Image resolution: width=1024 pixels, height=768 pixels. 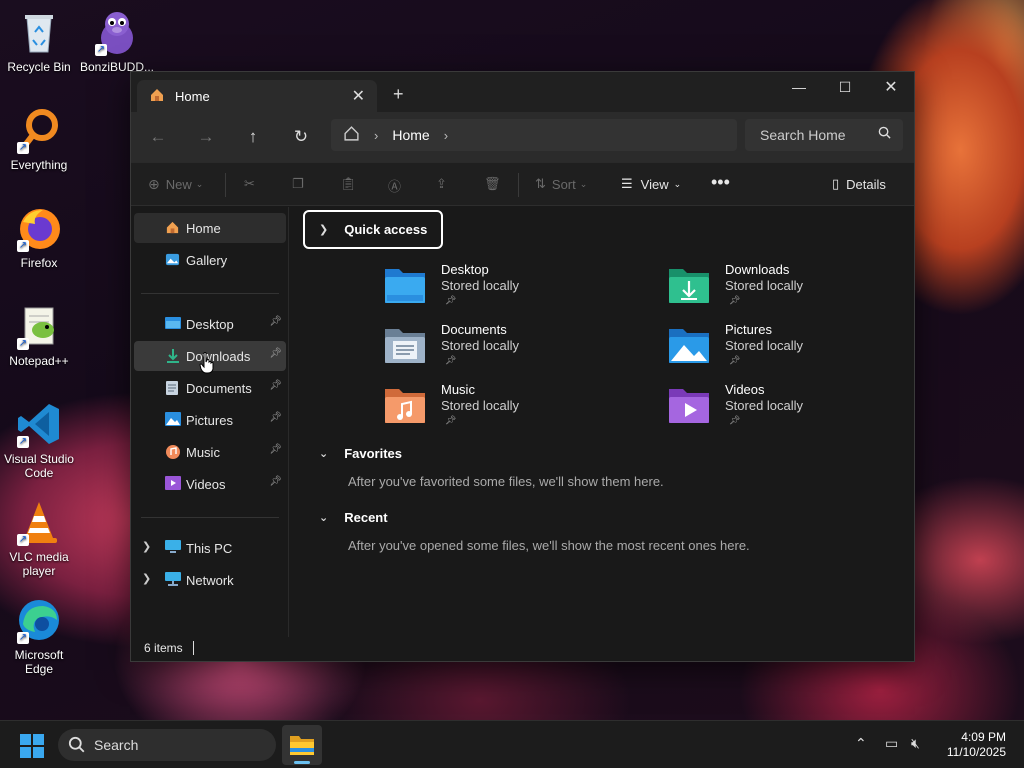 I want to click on start-button, so click(x=32, y=746).